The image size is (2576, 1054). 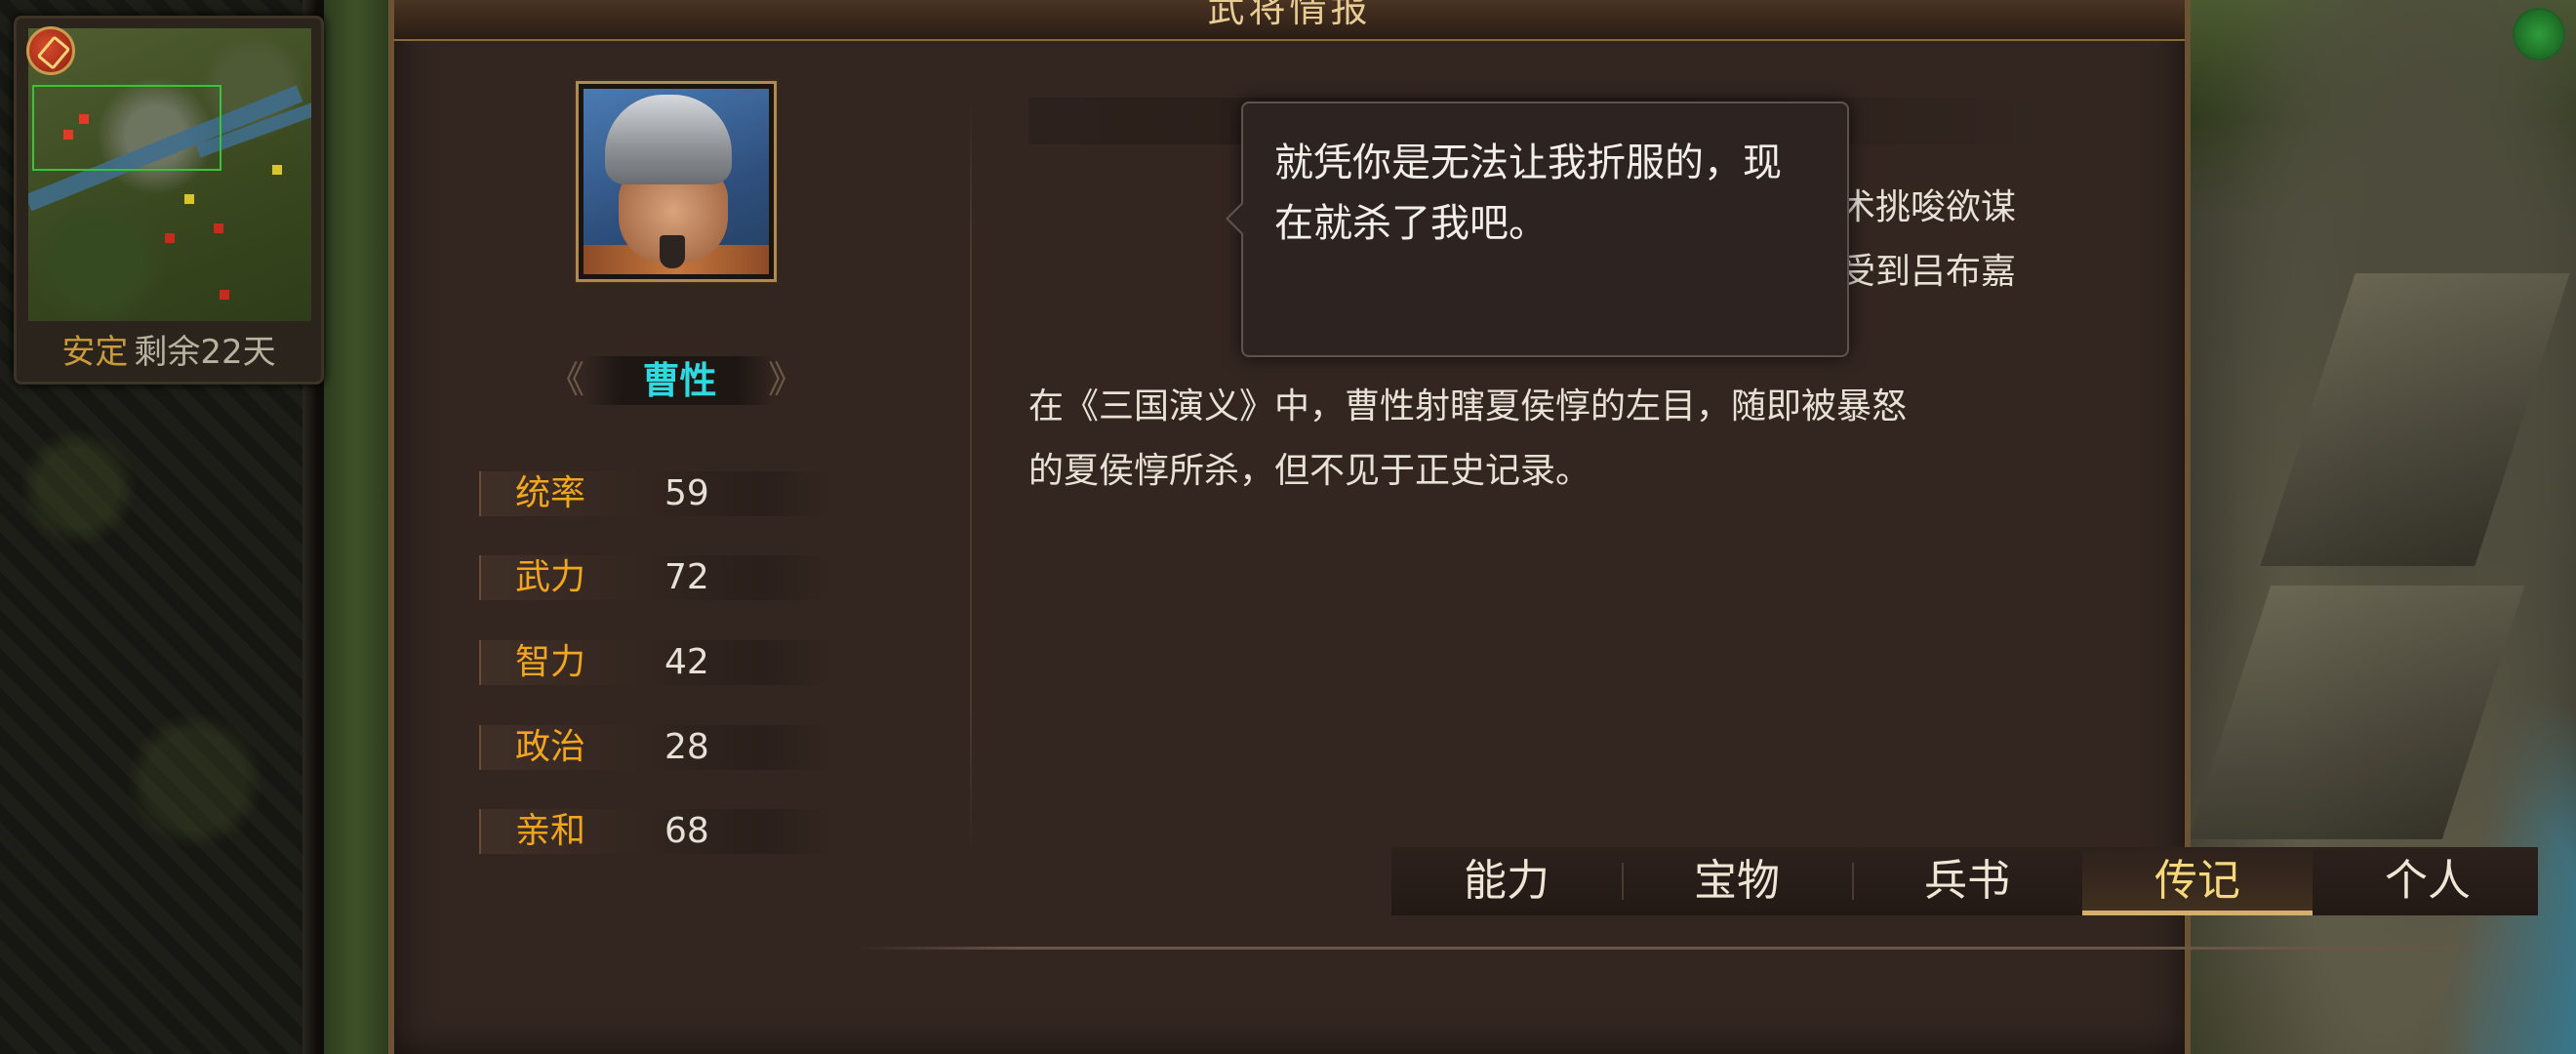 I want to click on tab-personal: 个人, so click(x=2428, y=881).